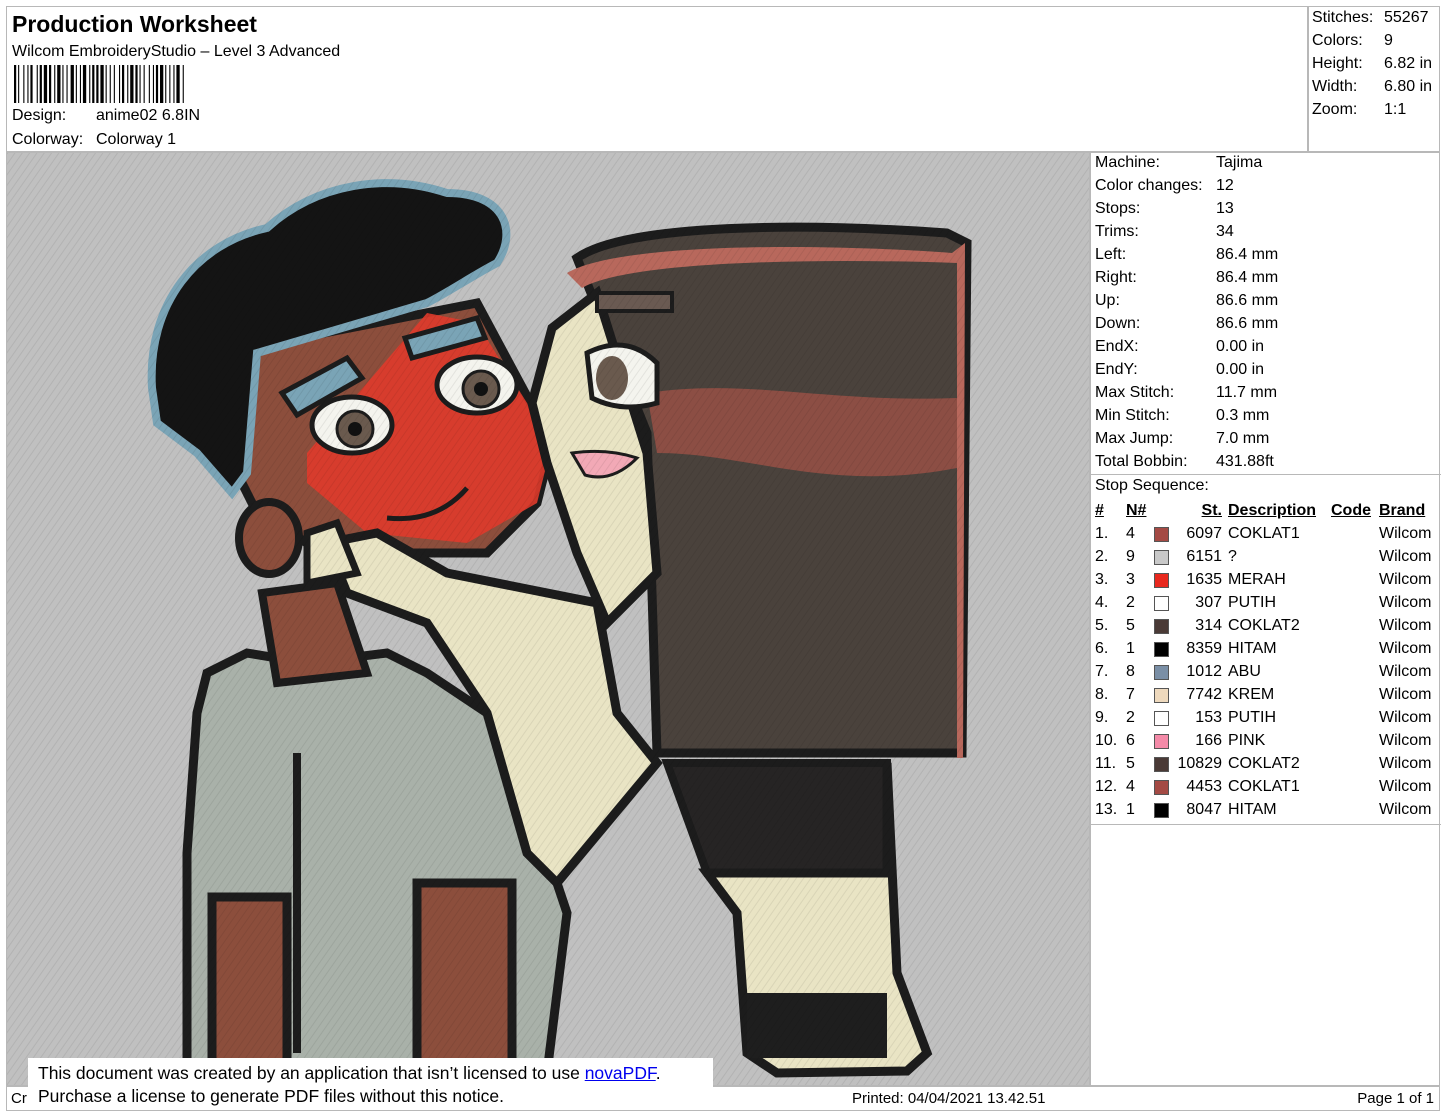 This screenshot has height=1117, width=1445. What do you see at coordinates (1208, 602) in the screenshot?
I see `stitch-count: 307` at bounding box center [1208, 602].